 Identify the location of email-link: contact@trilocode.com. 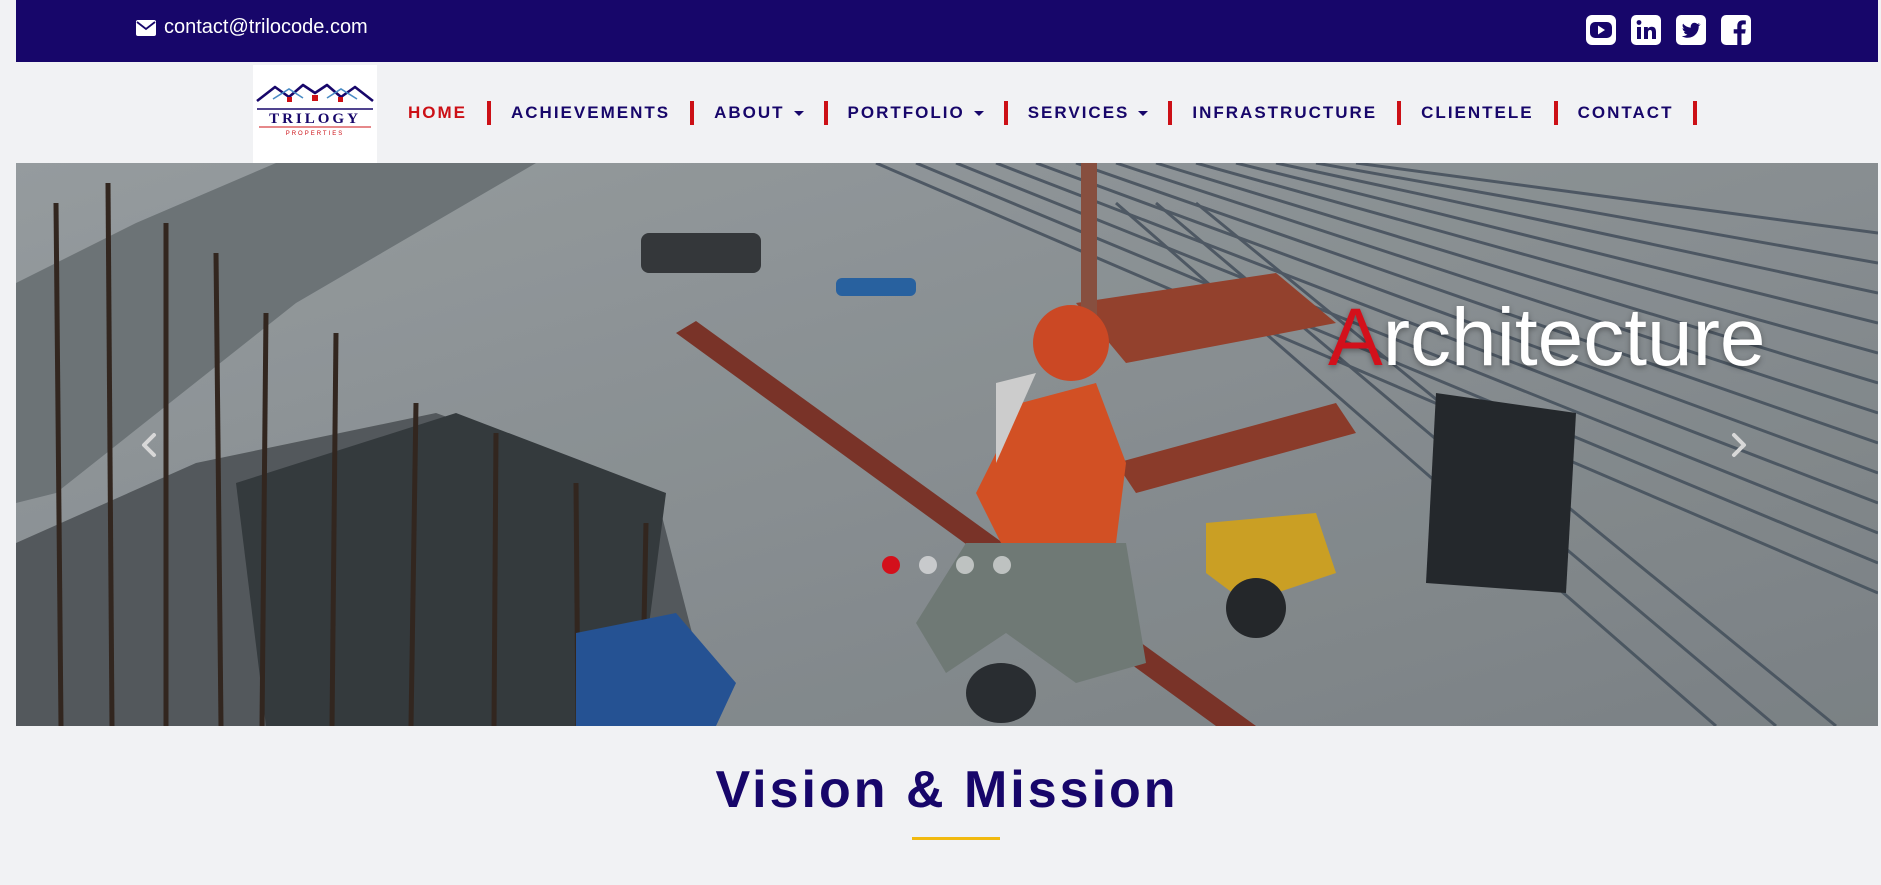
(252, 27).